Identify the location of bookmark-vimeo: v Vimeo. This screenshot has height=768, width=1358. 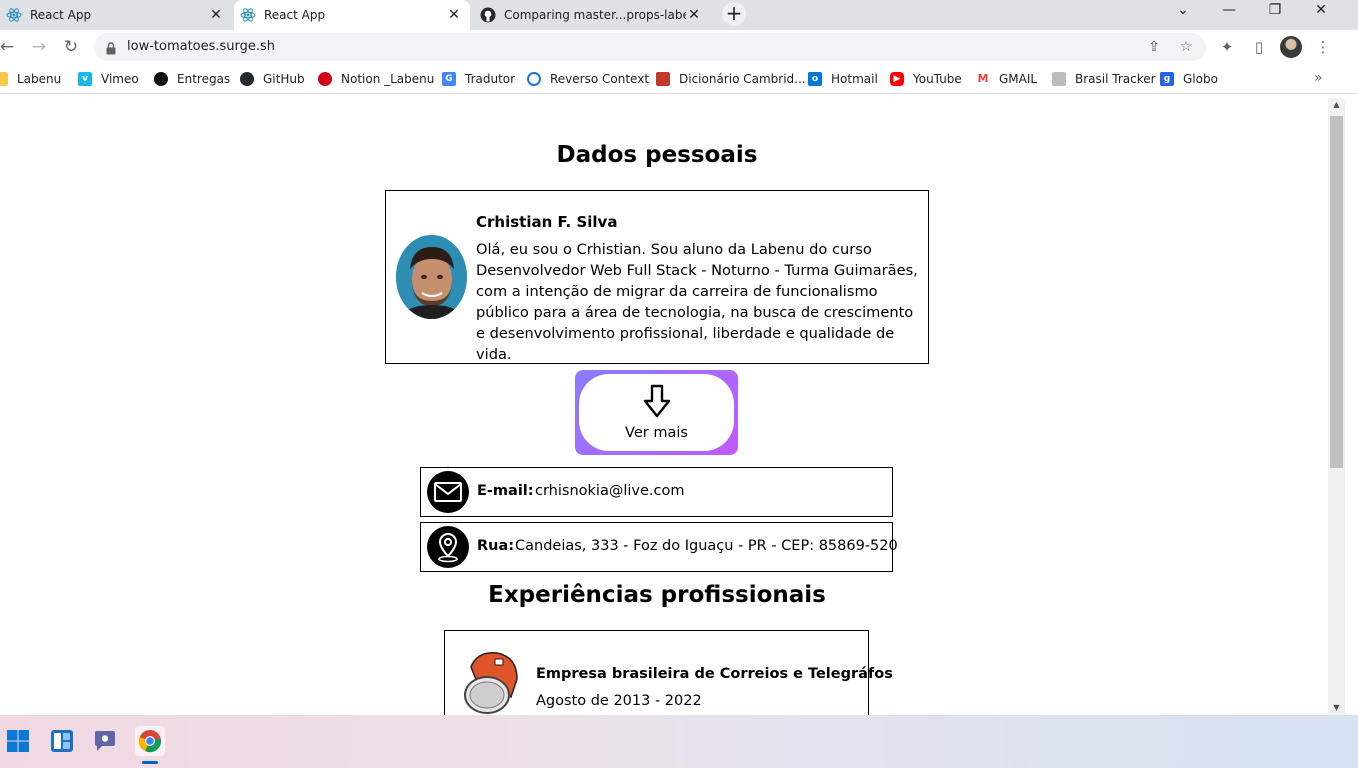
(108, 79).